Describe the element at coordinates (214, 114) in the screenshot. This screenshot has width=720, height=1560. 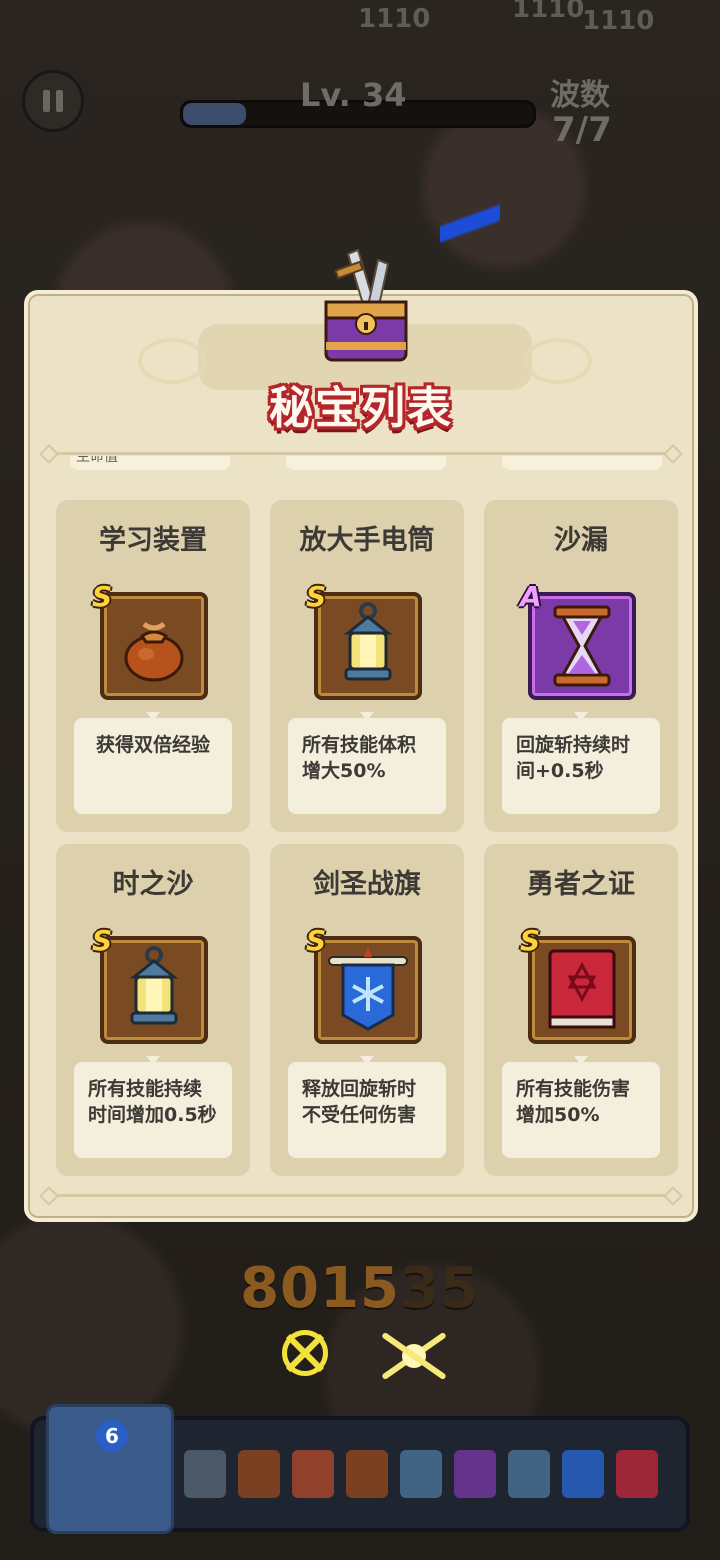
I see `xp-bar-fill` at that location.